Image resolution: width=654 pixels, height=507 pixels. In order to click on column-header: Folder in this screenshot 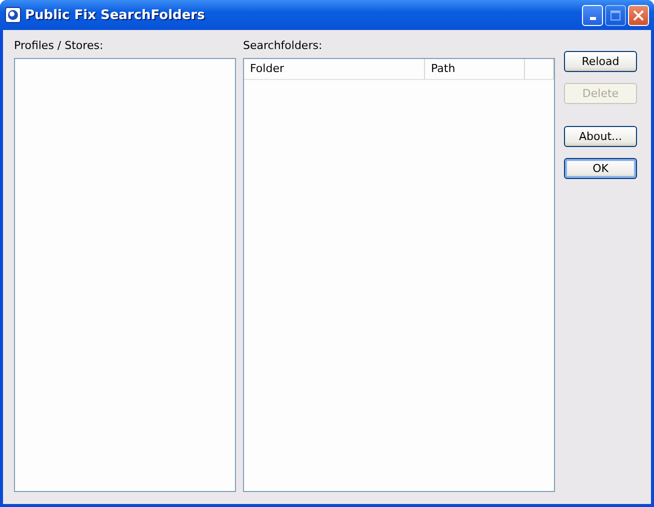, I will do `click(334, 69)`.